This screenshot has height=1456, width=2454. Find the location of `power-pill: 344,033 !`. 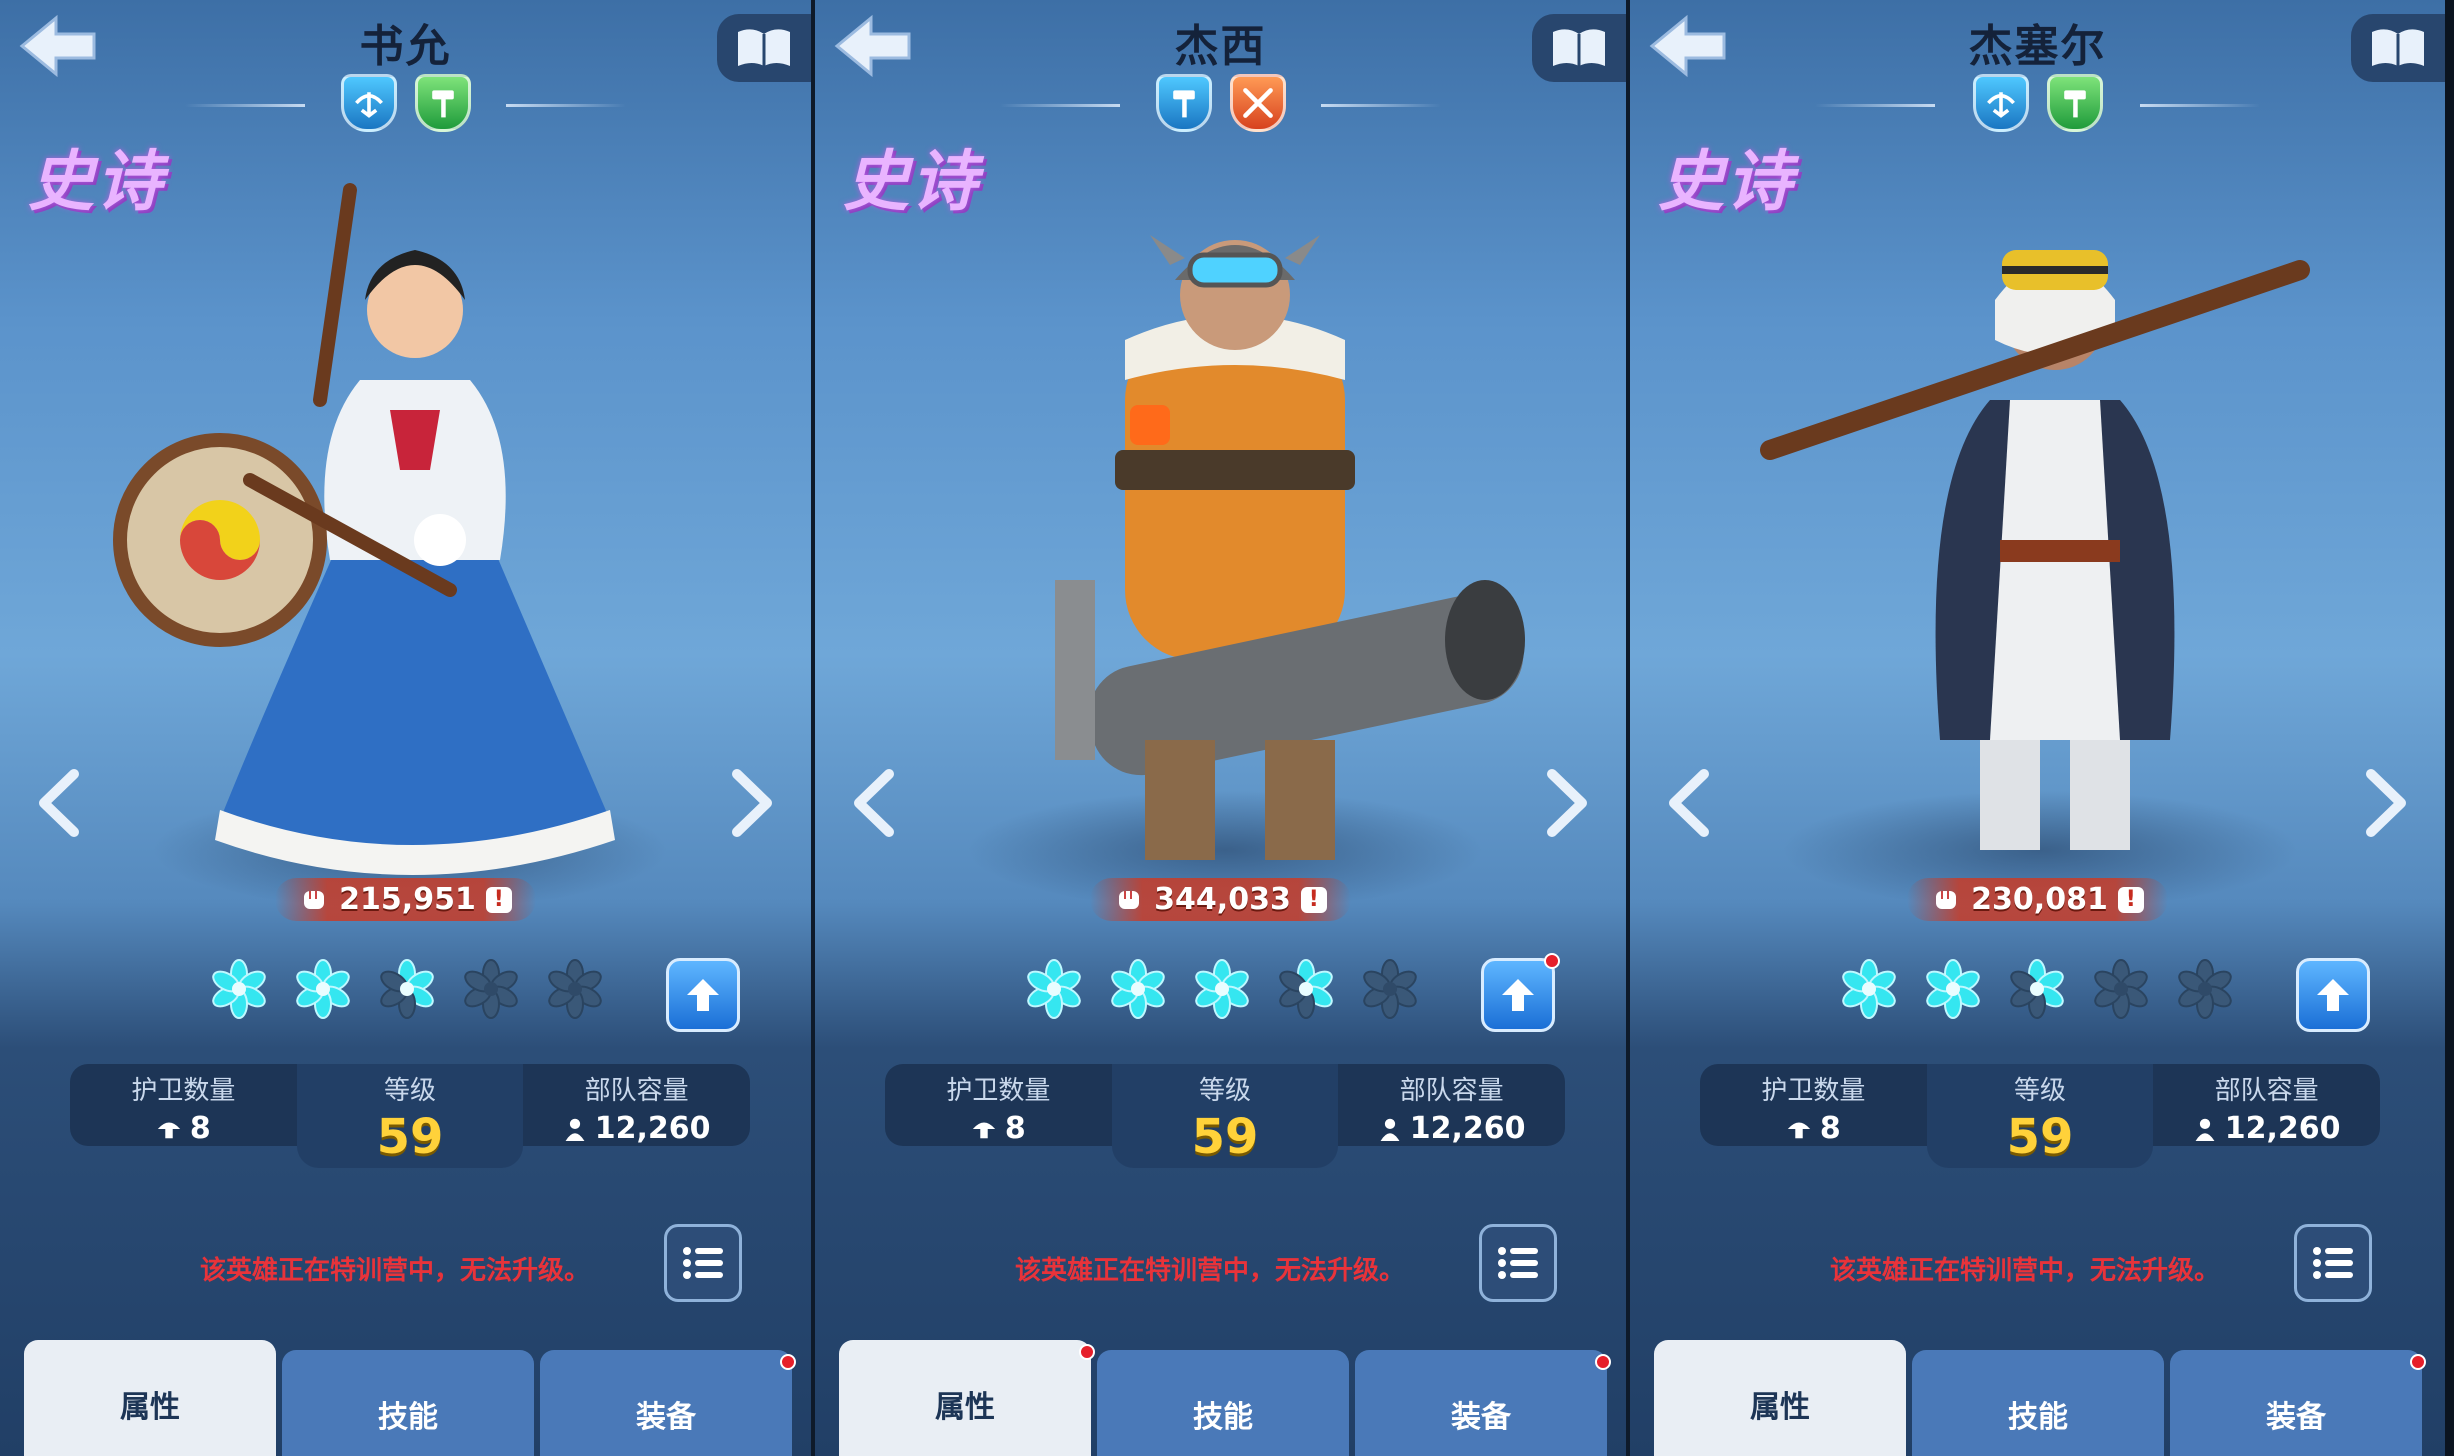

power-pill: 344,033 ! is located at coordinates (1220, 899).